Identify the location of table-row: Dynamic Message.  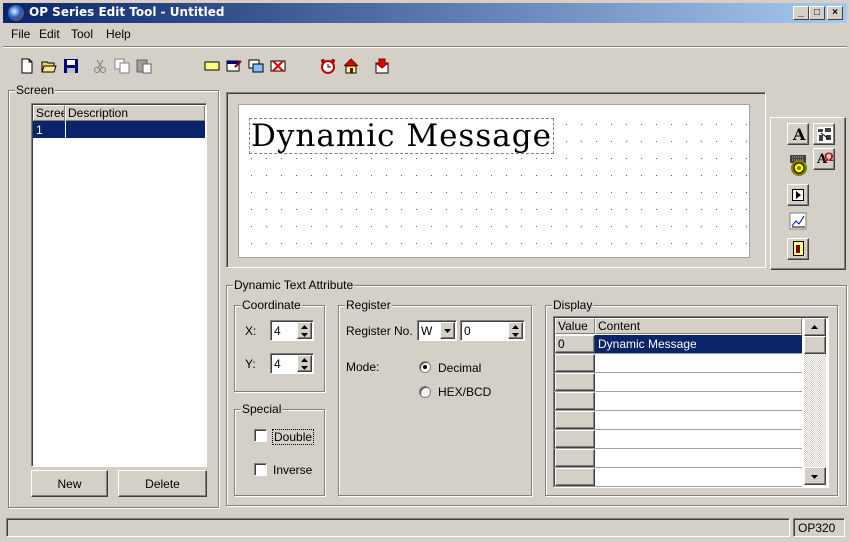
(698, 344).